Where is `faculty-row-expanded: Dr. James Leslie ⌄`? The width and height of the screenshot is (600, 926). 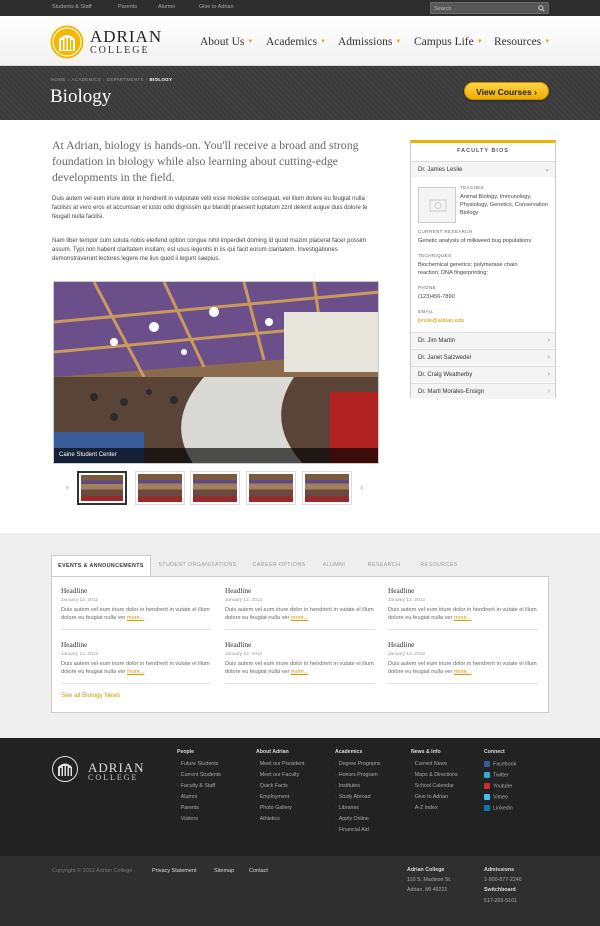 faculty-row-expanded: Dr. James Leslie ⌄ is located at coordinates (483, 169).